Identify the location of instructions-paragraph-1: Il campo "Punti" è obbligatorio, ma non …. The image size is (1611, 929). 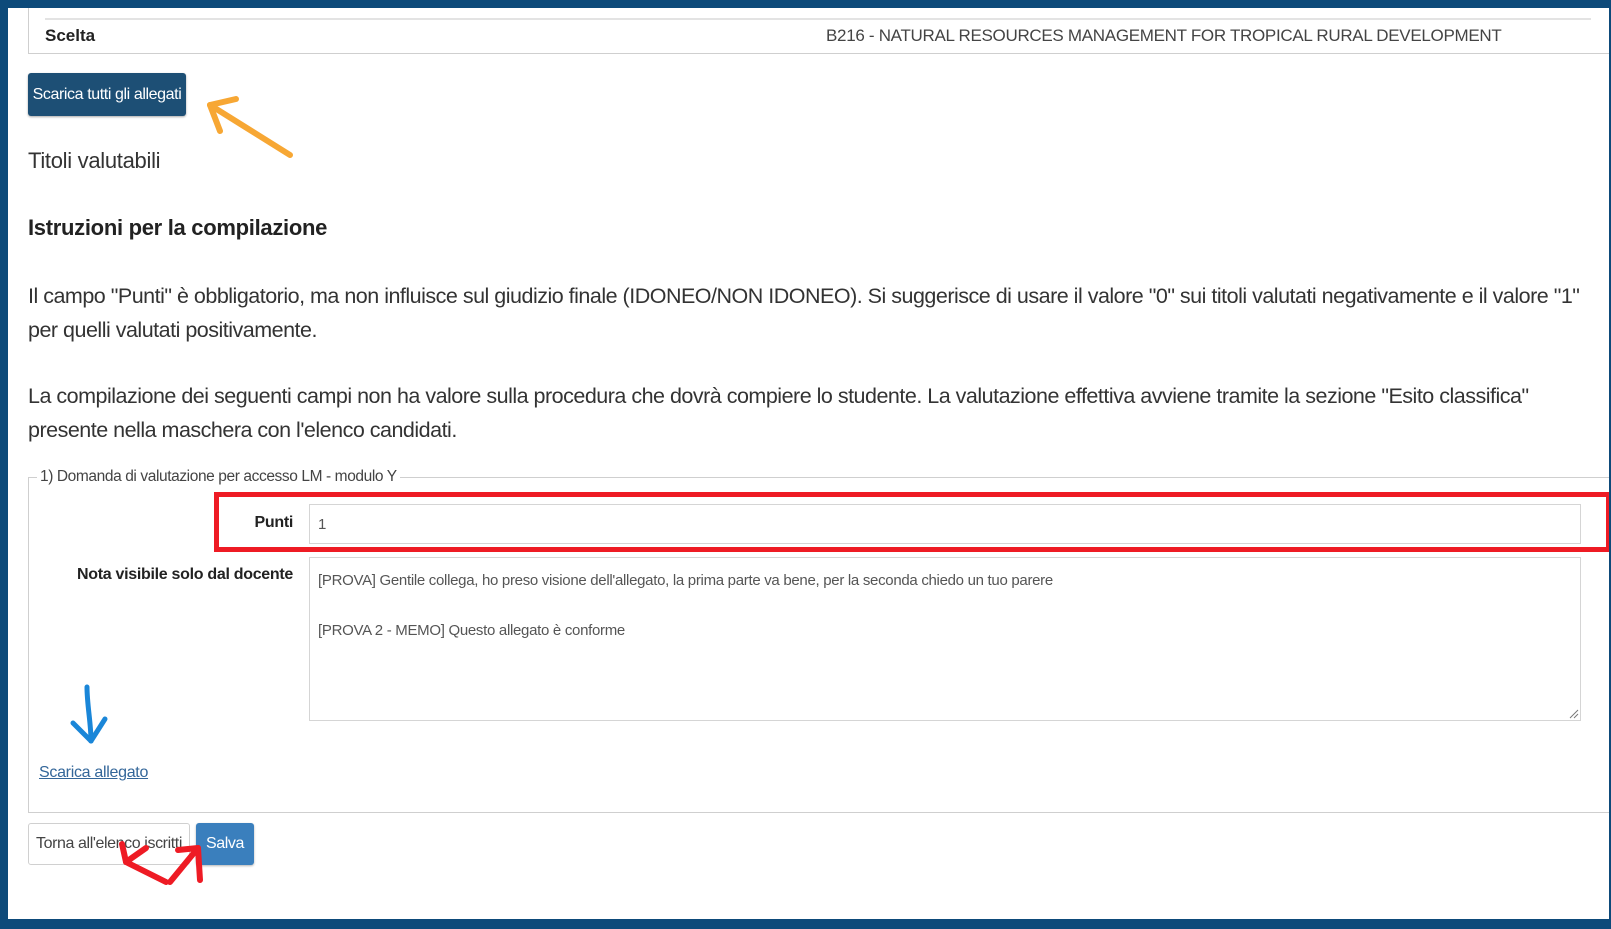
(804, 313).